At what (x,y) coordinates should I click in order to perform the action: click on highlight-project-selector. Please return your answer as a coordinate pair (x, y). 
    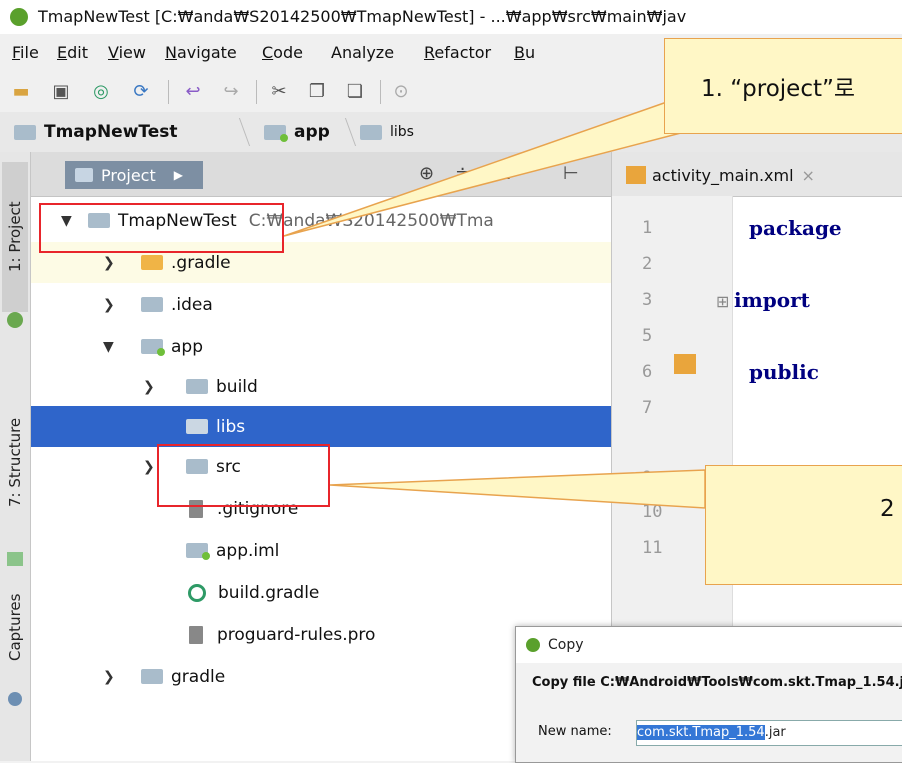
    Looking at the image, I should click on (161, 228).